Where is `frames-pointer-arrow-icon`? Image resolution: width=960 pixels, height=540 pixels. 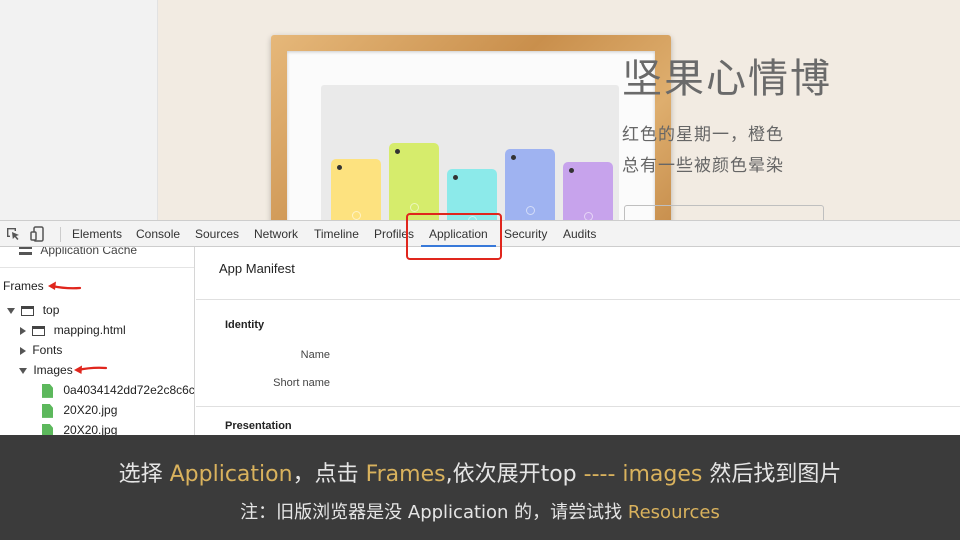 frames-pointer-arrow-icon is located at coordinates (65, 285).